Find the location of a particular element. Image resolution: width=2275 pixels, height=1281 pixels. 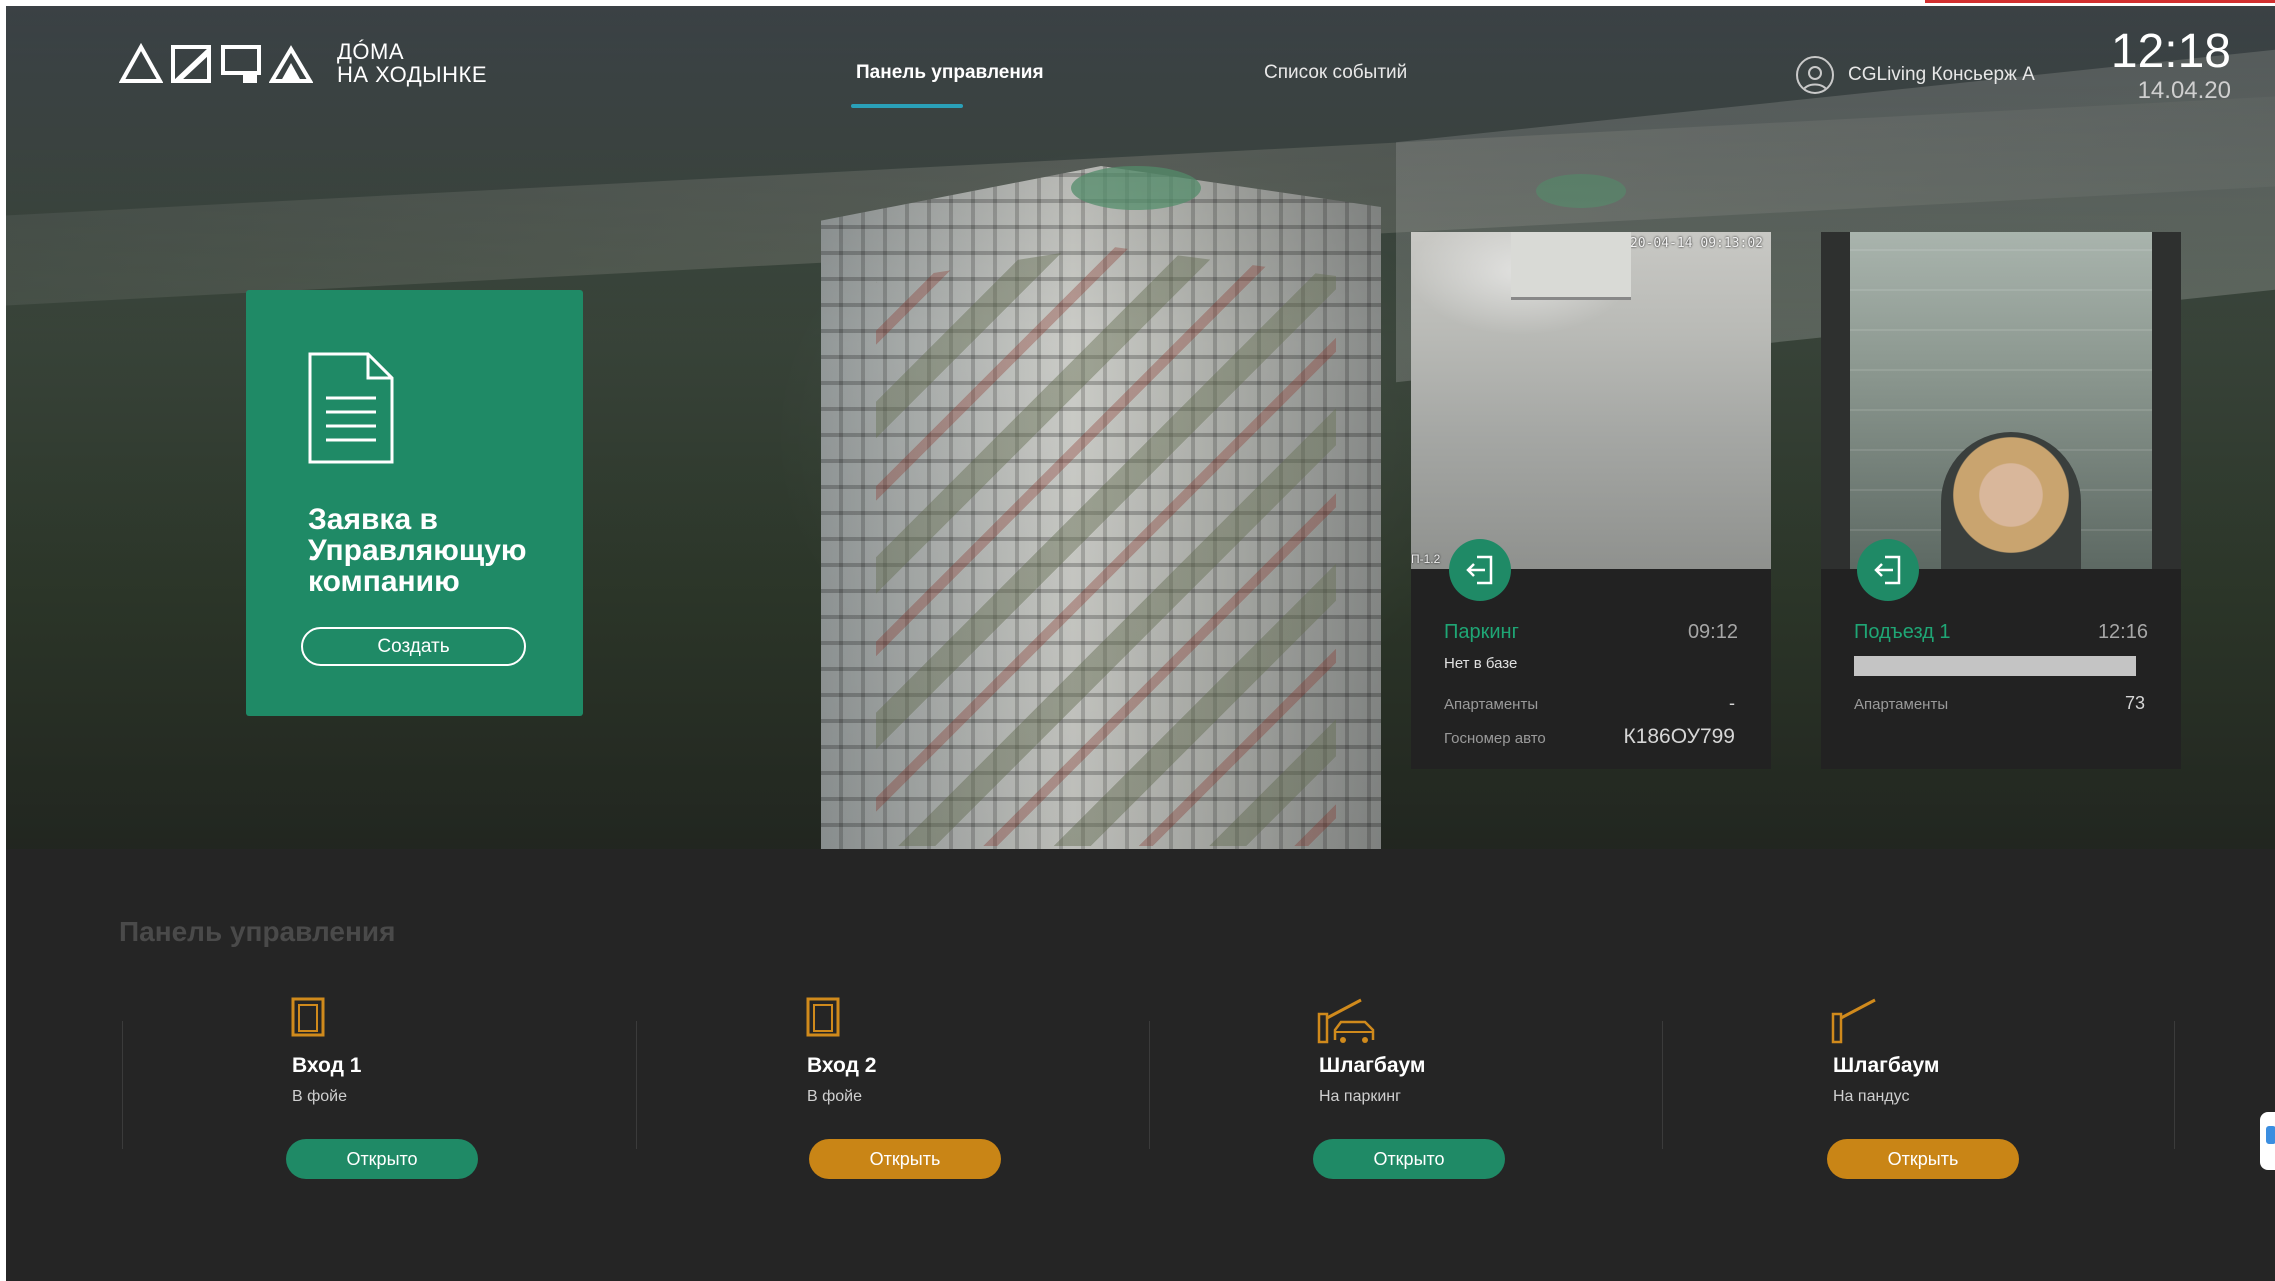

clock-time: 12:18 is located at coordinates (2170, 51).